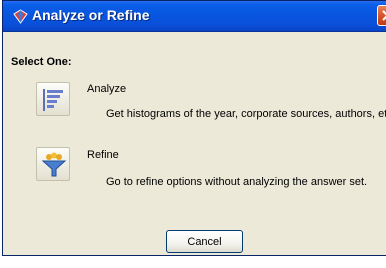 This screenshot has height=268, width=386. What do you see at coordinates (20, 16) in the screenshot?
I see `gem-icon` at bounding box center [20, 16].